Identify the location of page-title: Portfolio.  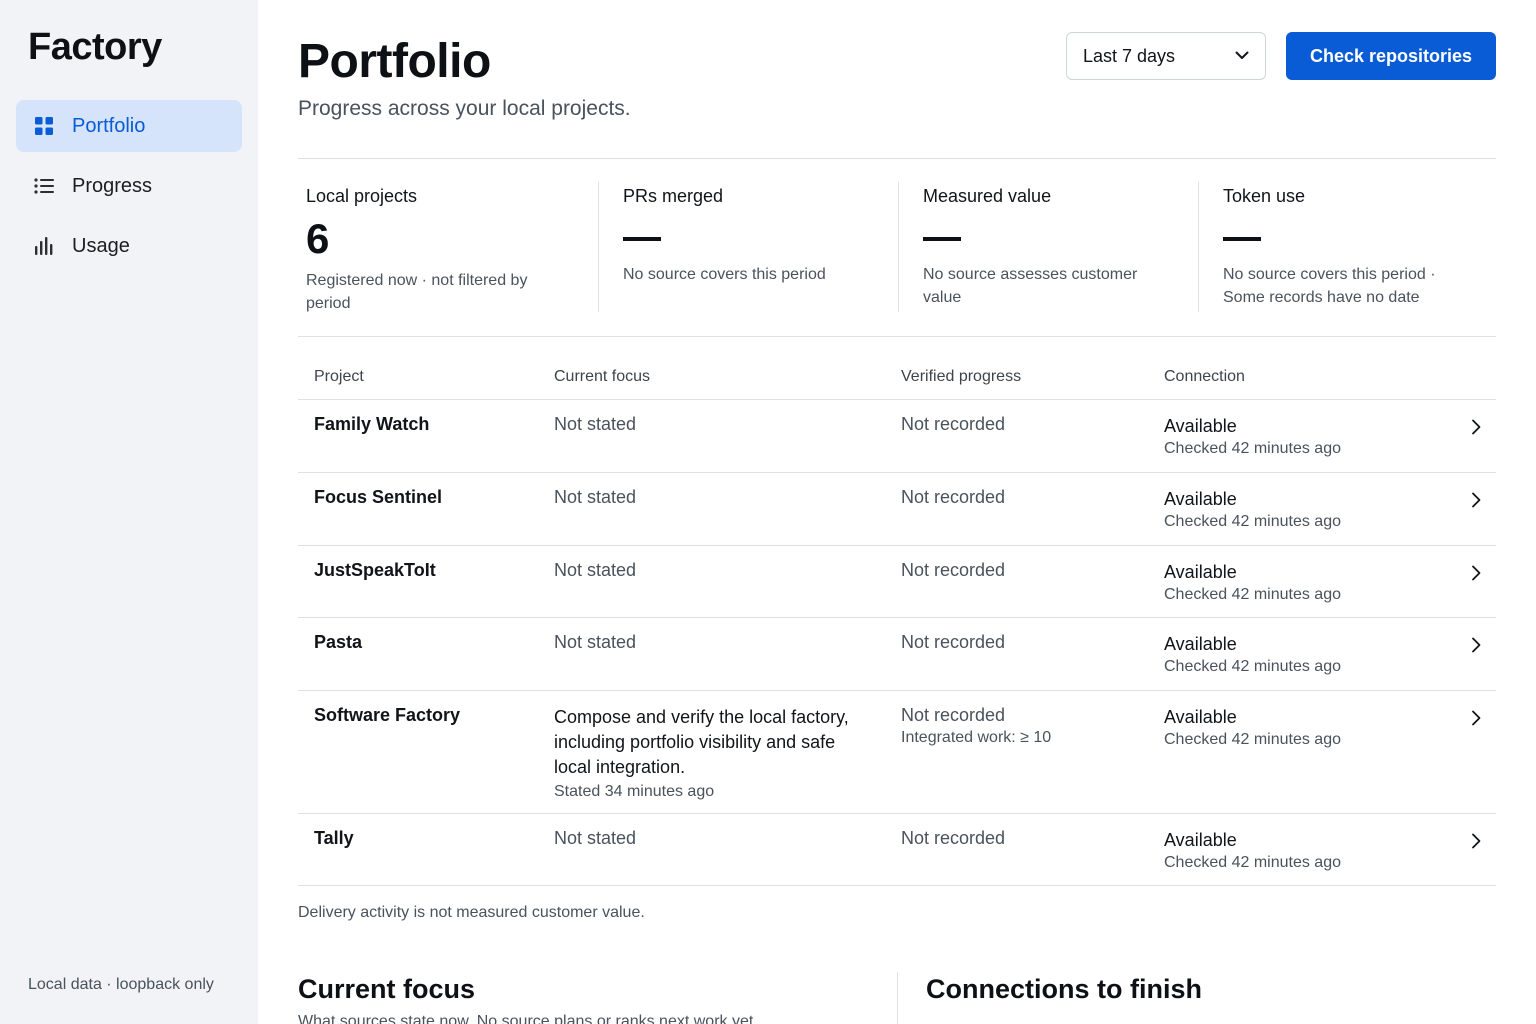
(394, 61).